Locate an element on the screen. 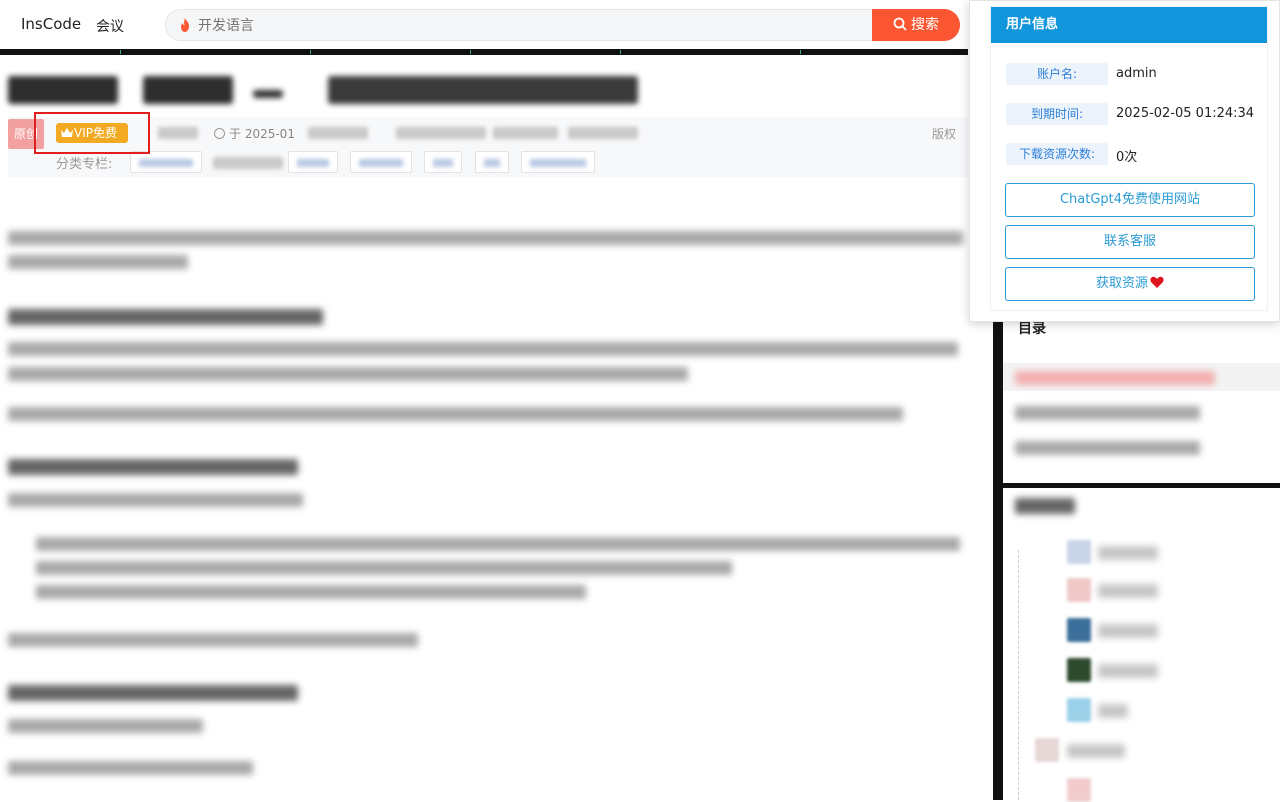 The width and height of the screenshot is (1280, 802). top-navbar: InsCode 会议 搜索 is located at coordinates (484, 25).